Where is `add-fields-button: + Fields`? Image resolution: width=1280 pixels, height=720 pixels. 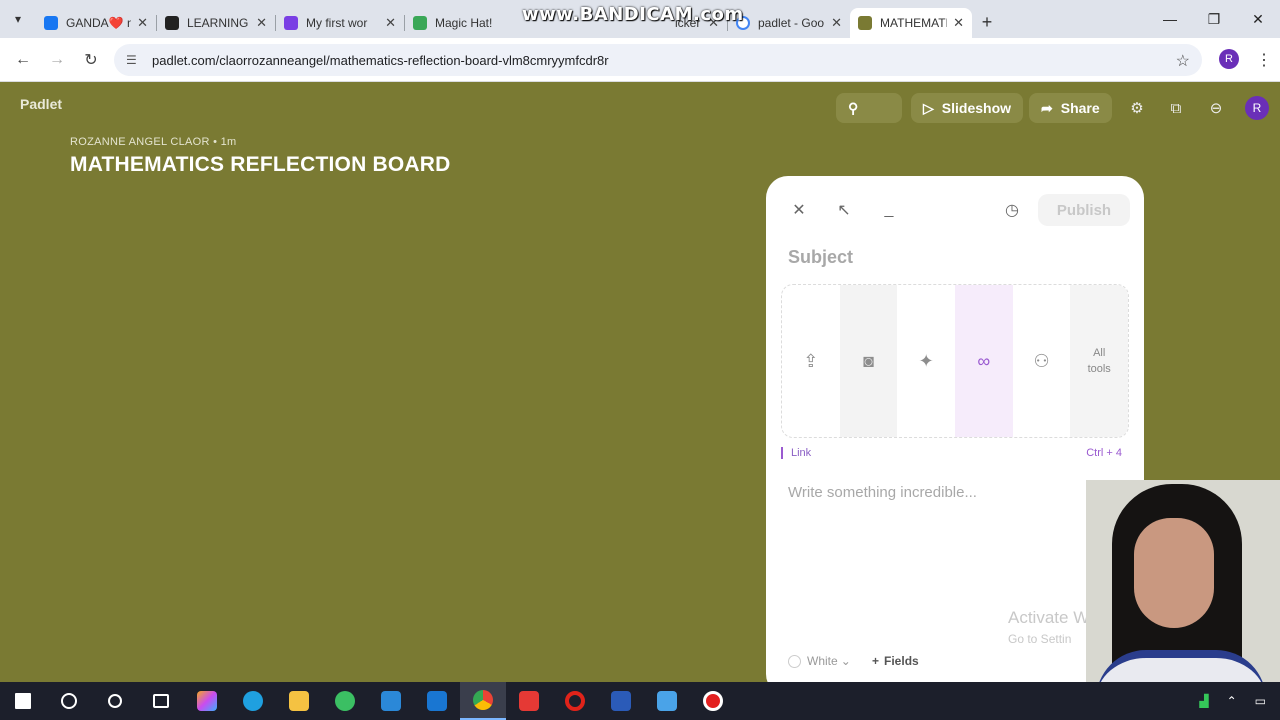 add-fields-button: + Fields is located at coordinates (895, 661).